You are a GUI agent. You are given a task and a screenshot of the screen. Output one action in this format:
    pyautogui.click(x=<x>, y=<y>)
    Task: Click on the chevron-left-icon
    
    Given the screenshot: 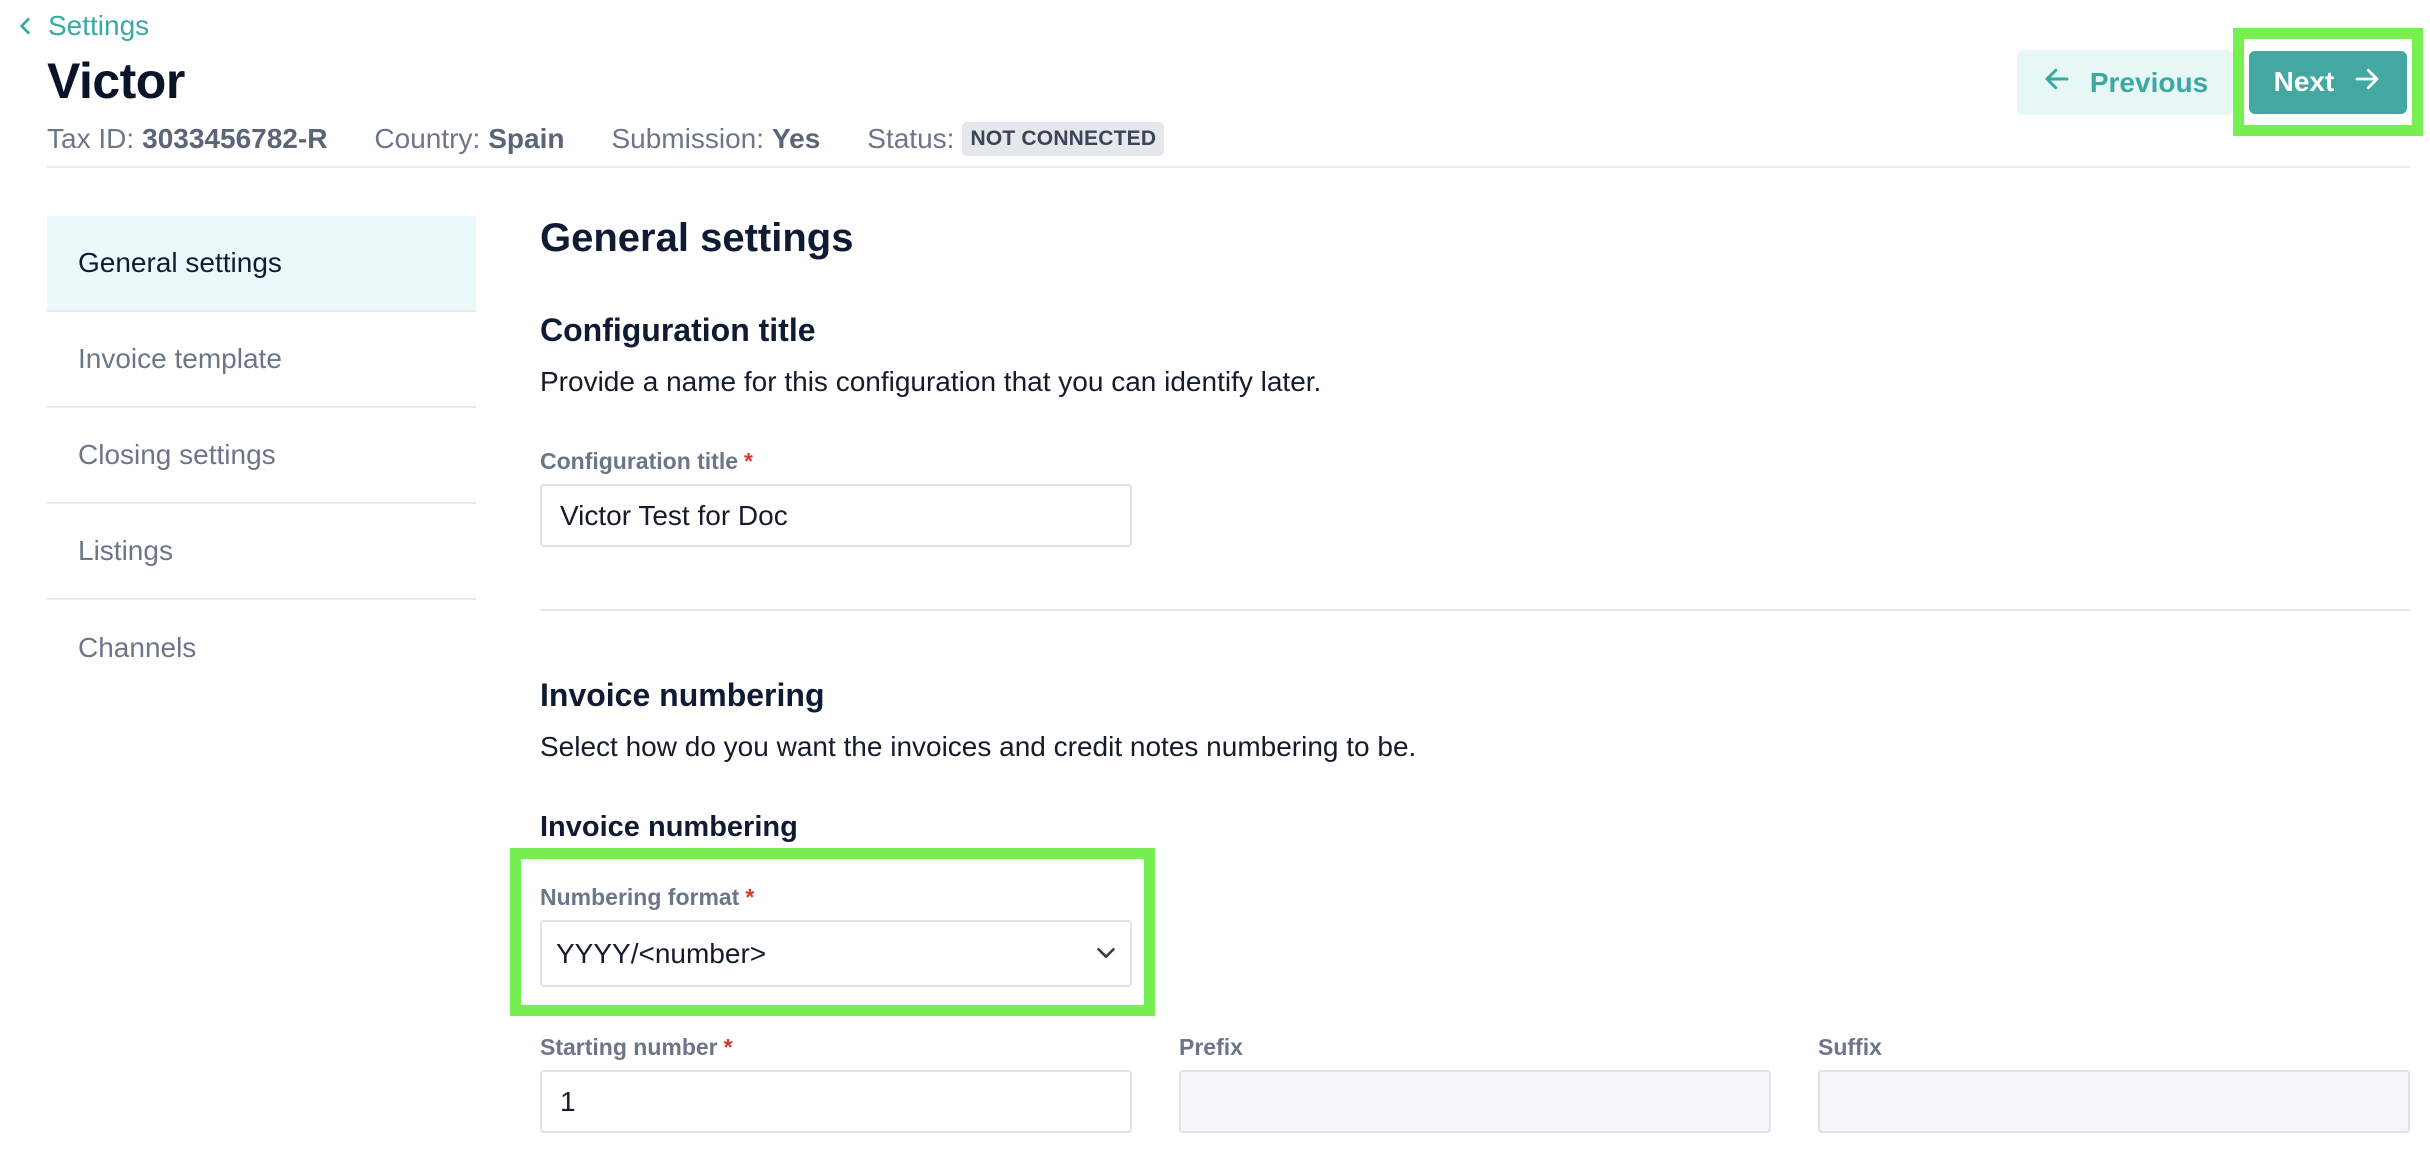 What is the action you would take?
    pyautogui.click(x=25, y=26)
    